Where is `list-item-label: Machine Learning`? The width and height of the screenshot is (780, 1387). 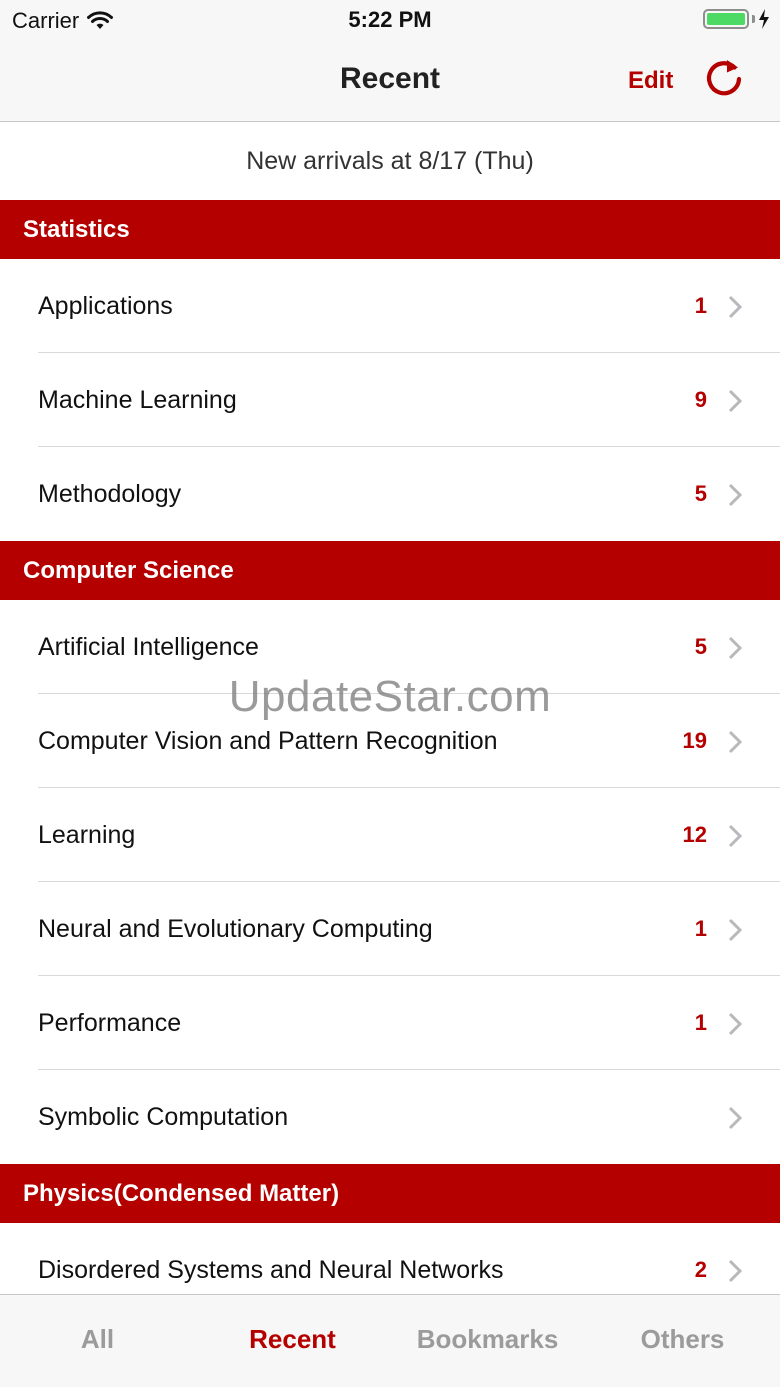 list-item-label: Machine Learning is located at coordinates (137, 399).